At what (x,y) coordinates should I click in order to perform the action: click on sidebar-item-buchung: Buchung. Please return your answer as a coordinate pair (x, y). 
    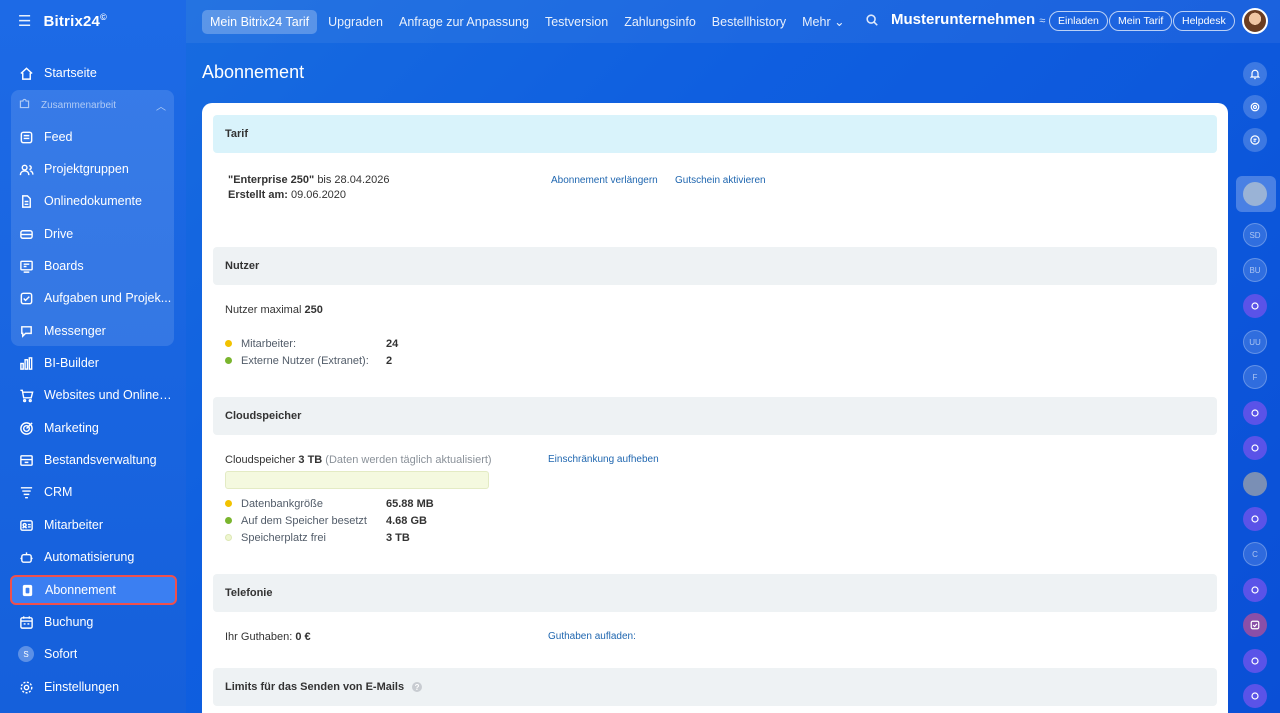
    Looking at the image, I should click on (93, 622).